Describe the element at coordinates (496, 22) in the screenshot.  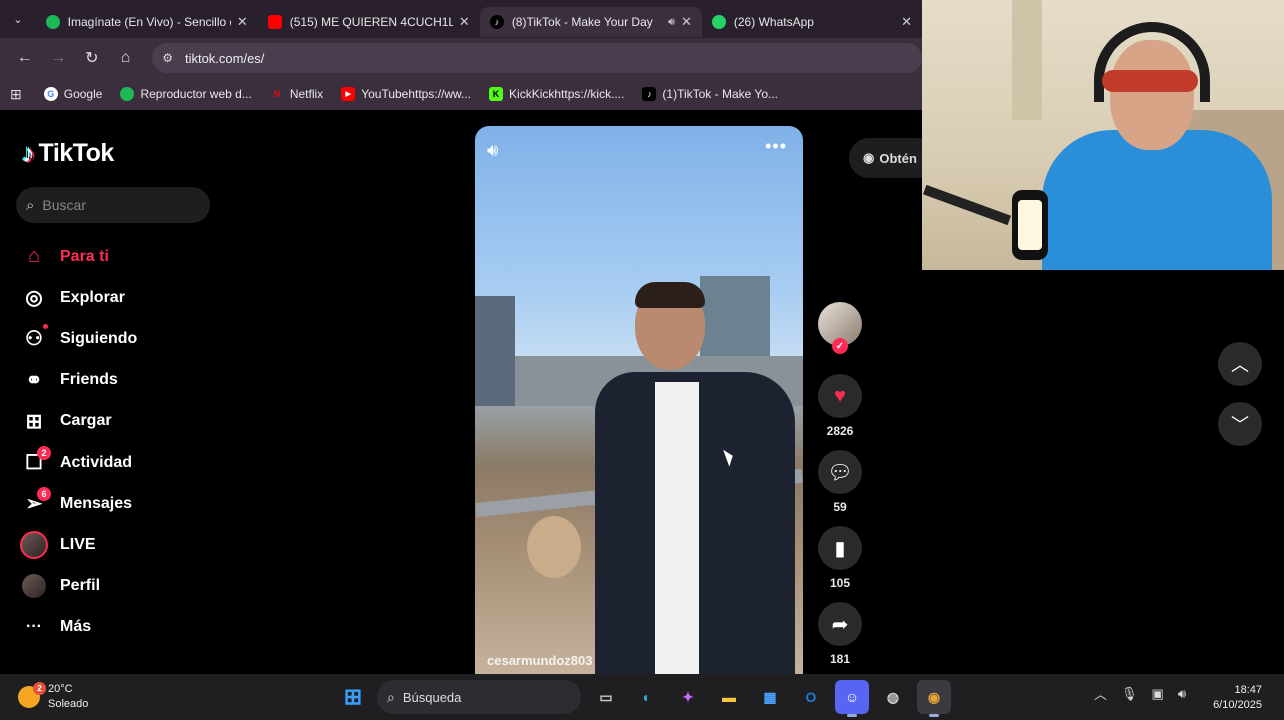
I see `tiktok-icon: ♪` at that location.